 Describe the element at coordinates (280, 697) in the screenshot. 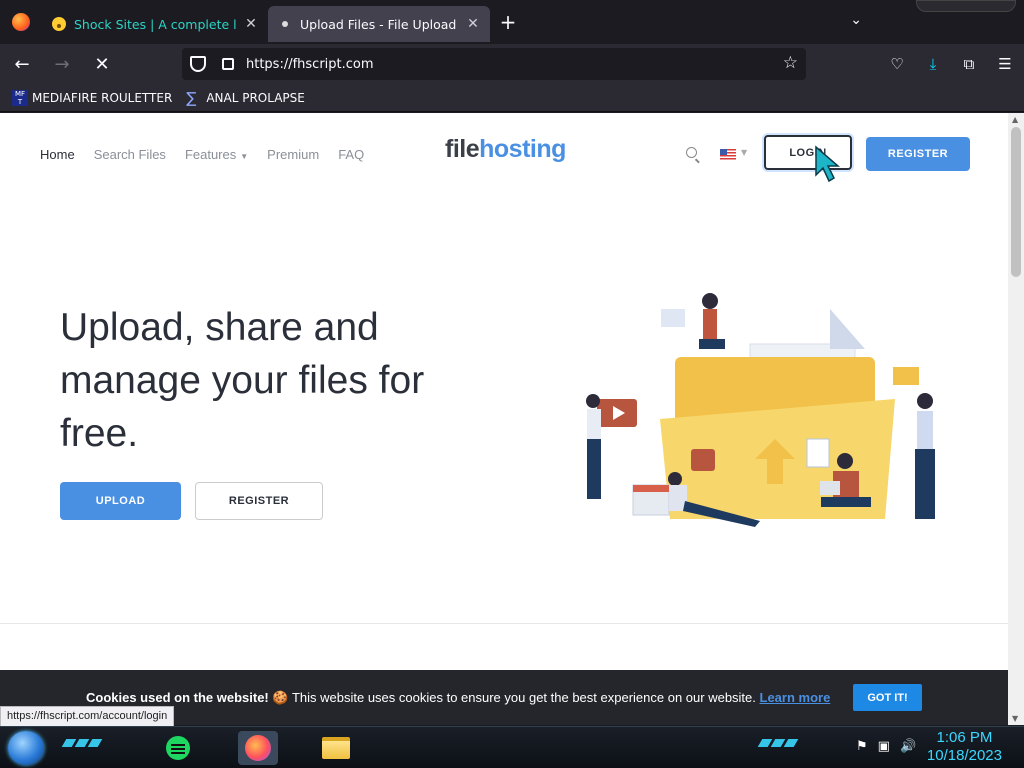

I see `cookie-emoji-icon: 🍪` at that location.